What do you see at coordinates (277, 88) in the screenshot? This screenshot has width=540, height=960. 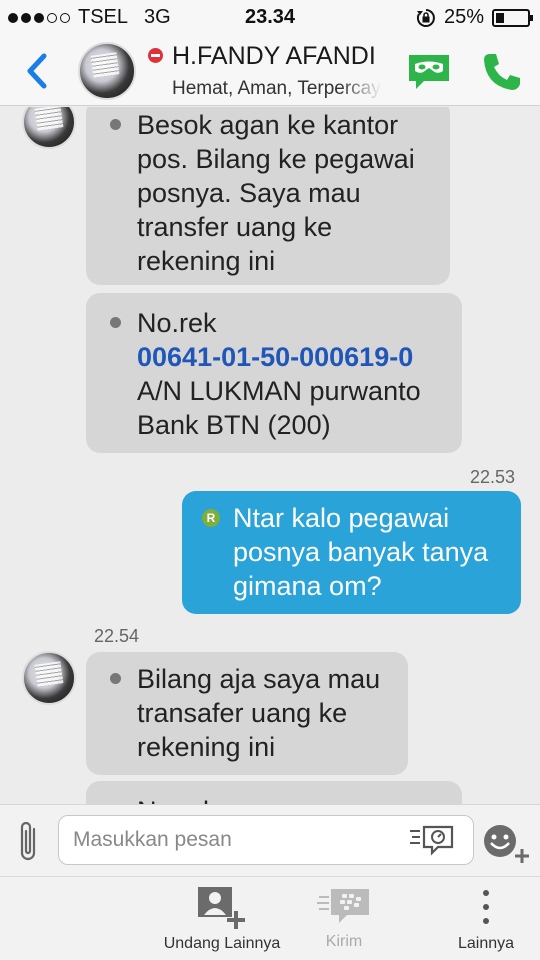 I see `contact-status: Hemat, Aman, Terpercaya` at bounding box center [277, 88].